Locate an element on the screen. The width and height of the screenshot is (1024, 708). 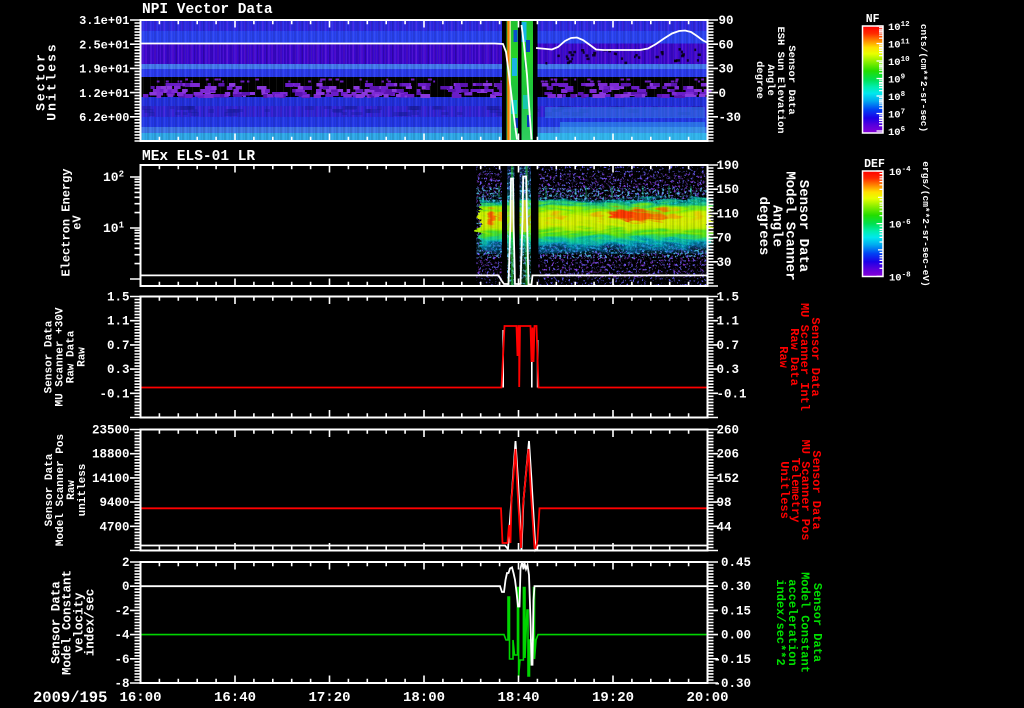
svg-text: 150 is located at coordinates (728, 190).